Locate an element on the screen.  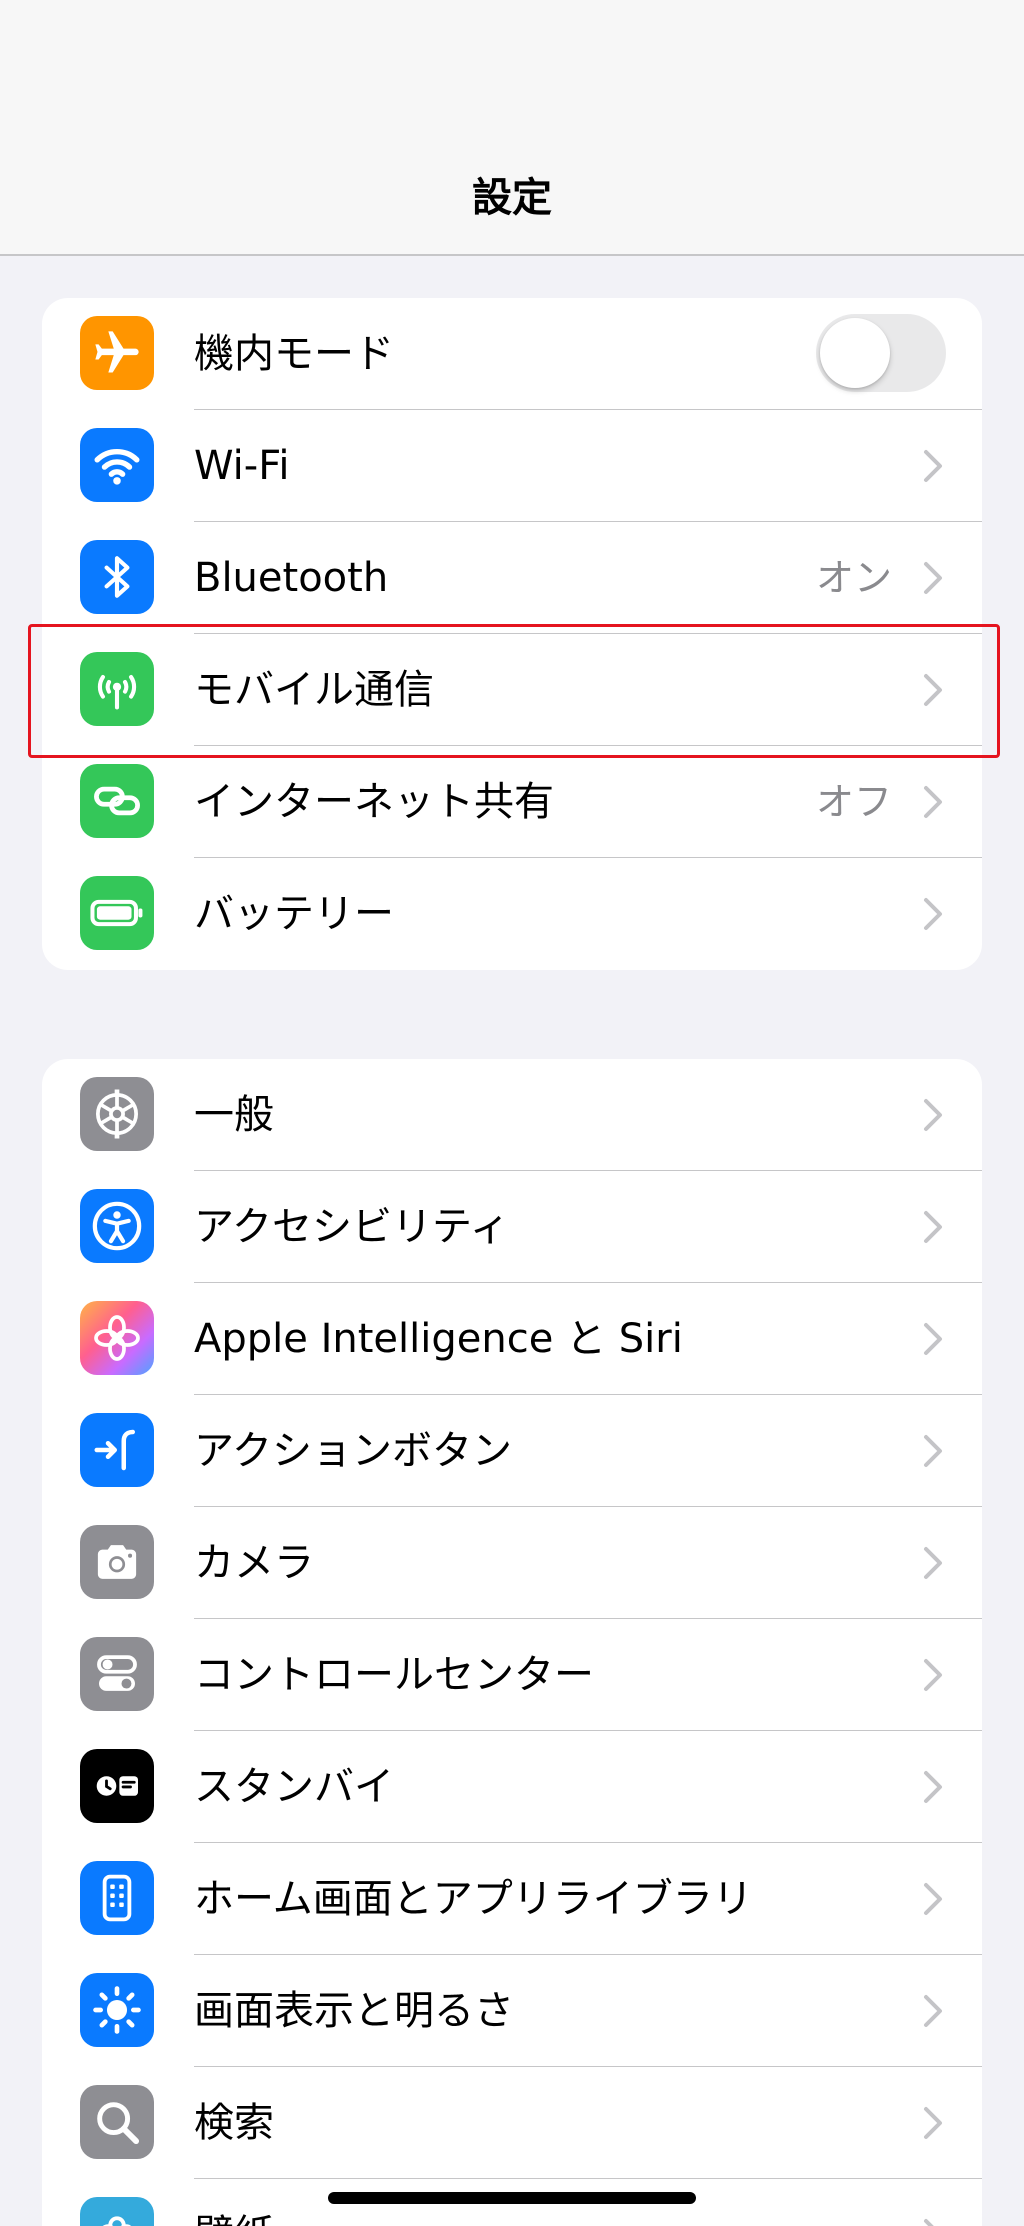
settings-row-label: スタンバイ is located at coordinates (294, 1787).